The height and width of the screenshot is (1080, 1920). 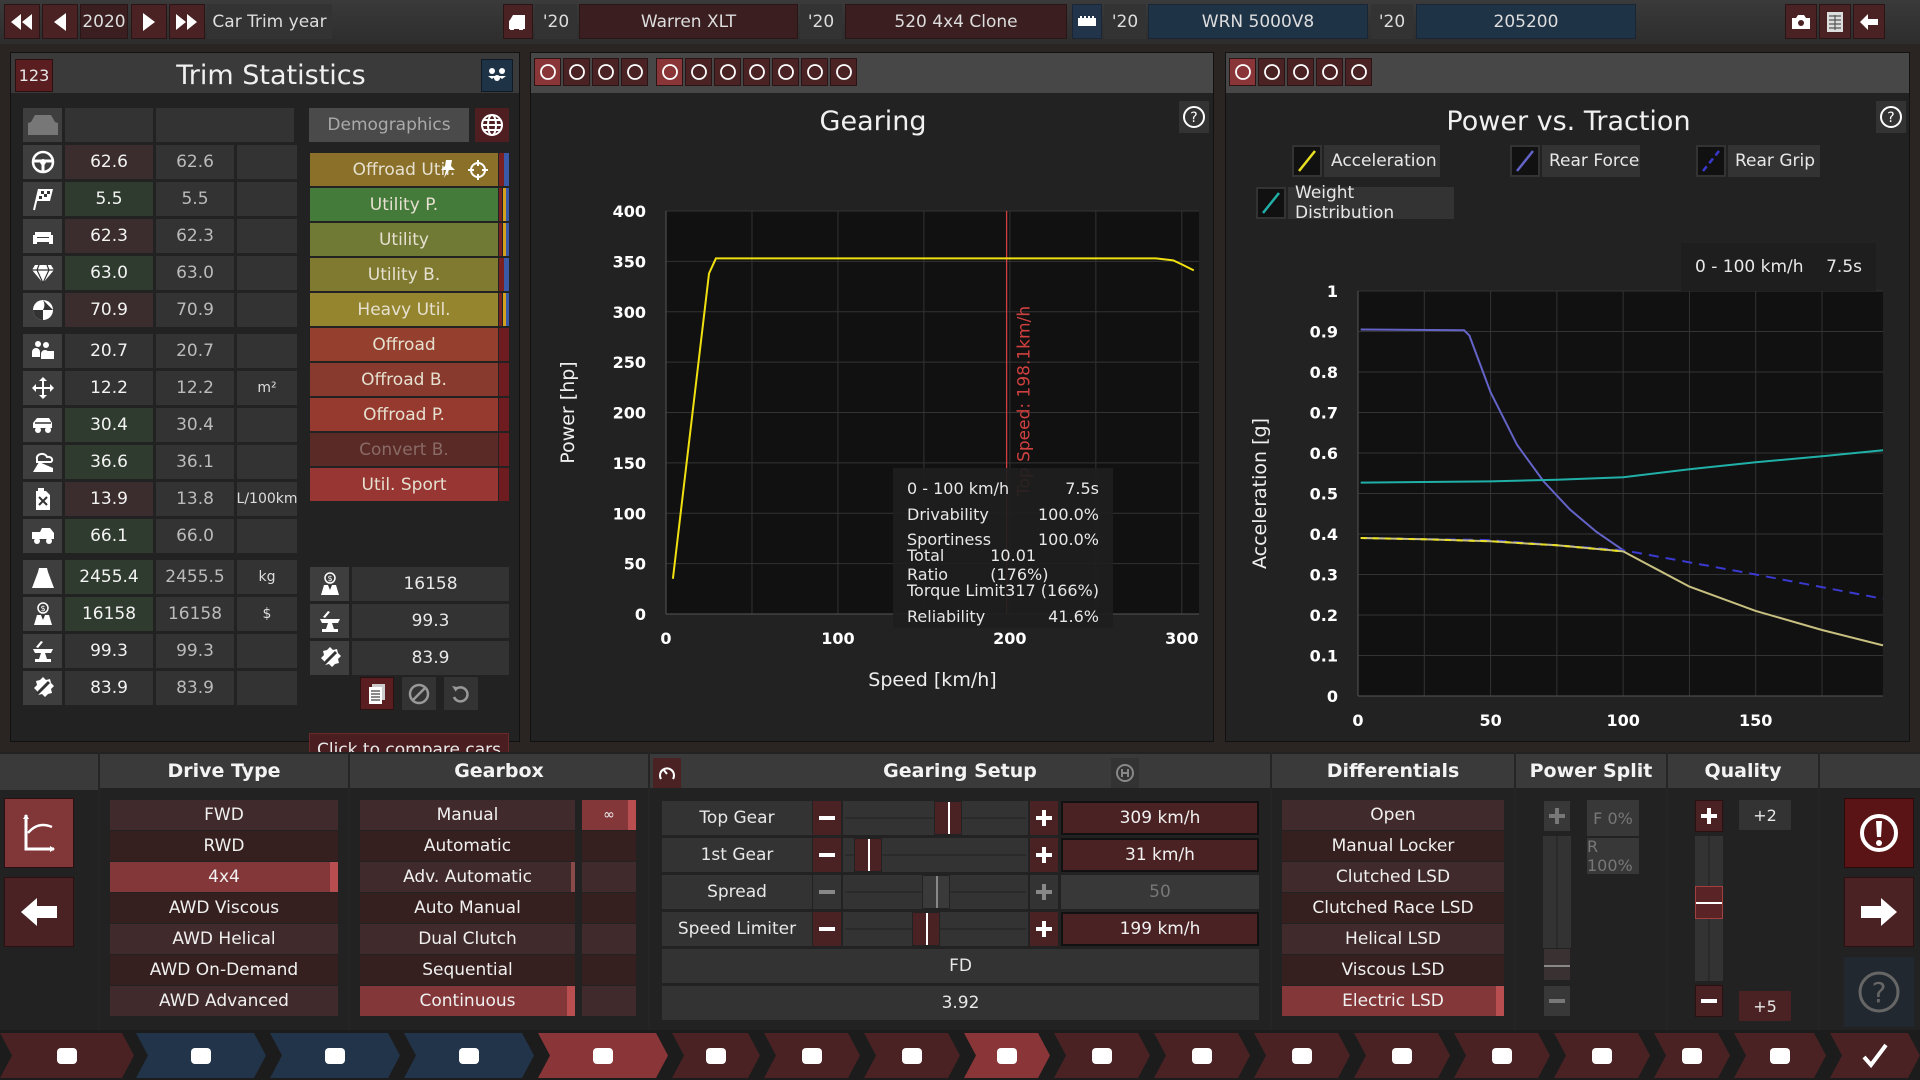 I want to click on stats-badge: 123, so click(x=34, y=75).